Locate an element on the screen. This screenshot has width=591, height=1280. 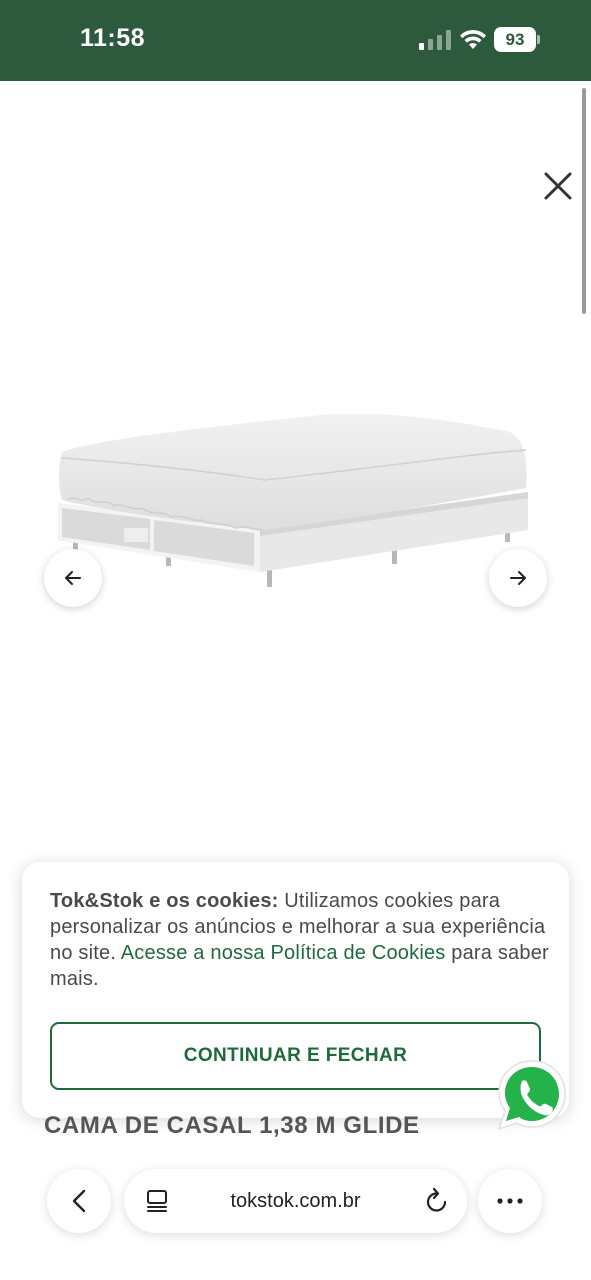
carousel-prev-button is located at coordinates (73, 578).